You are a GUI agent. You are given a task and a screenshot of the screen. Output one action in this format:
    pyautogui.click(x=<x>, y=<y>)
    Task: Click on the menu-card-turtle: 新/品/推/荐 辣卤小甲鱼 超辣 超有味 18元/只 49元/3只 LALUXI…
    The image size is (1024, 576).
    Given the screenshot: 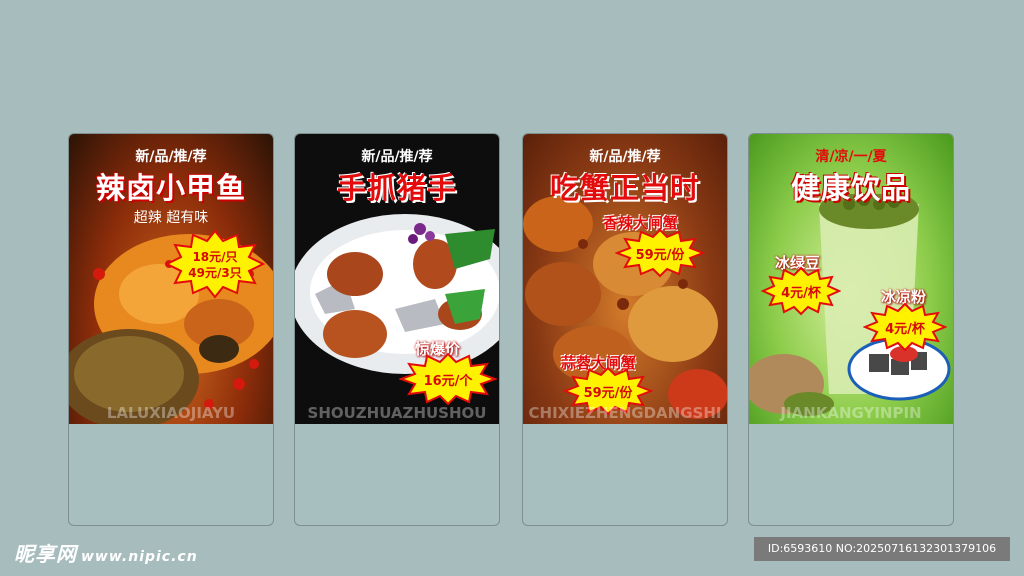 What is the action you would take?
    pyautogui.click(x=171, y=329)
    